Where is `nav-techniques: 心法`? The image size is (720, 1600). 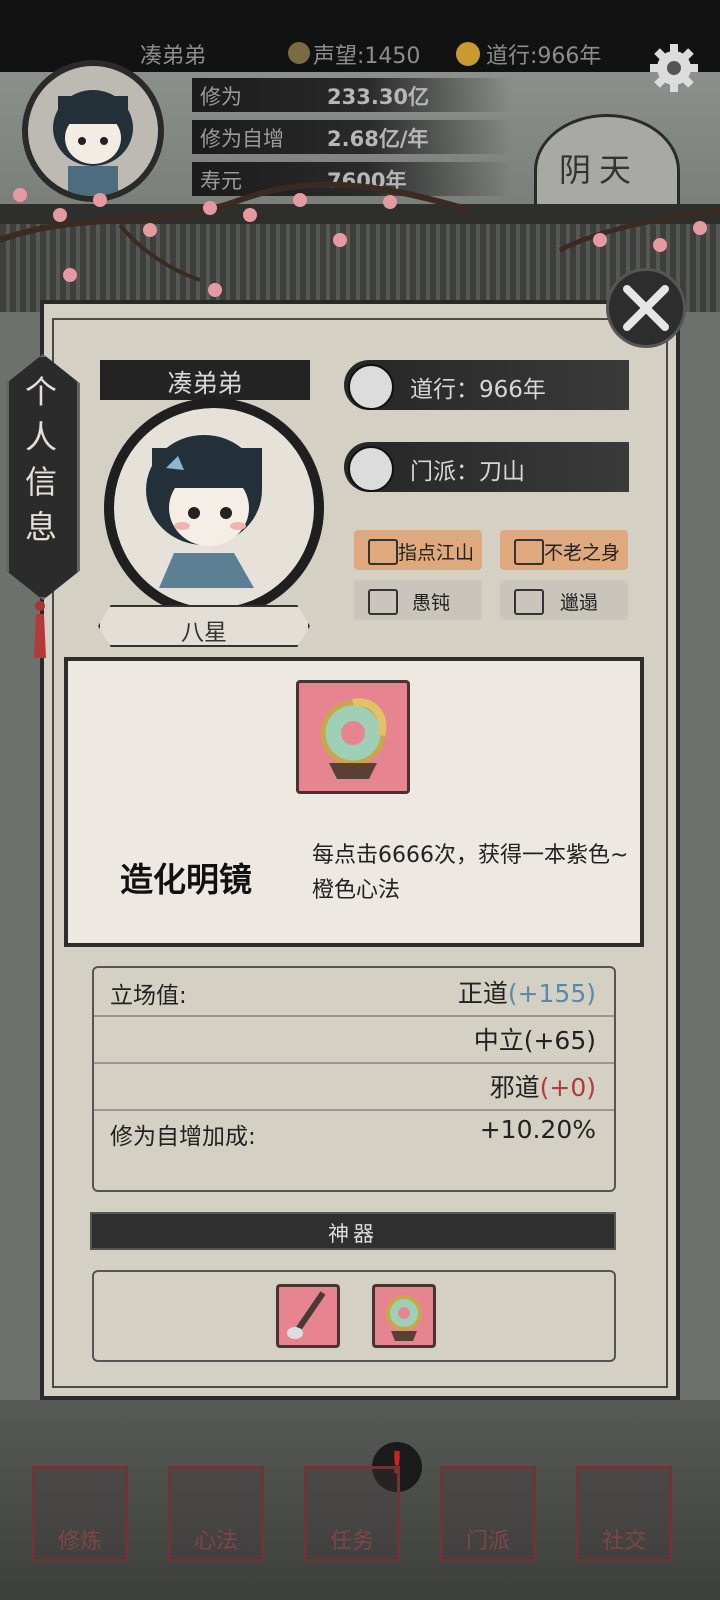
nav-techniques: 心法 is located at coordinates (216, 1514).